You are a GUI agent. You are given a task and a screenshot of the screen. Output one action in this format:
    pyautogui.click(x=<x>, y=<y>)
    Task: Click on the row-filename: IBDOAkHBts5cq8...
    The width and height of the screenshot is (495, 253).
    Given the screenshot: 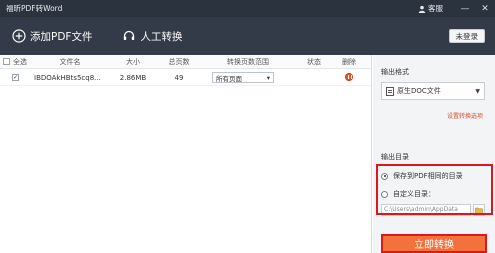 What is the action you would take?
    pyautogui.click(x=67, y=77)
    